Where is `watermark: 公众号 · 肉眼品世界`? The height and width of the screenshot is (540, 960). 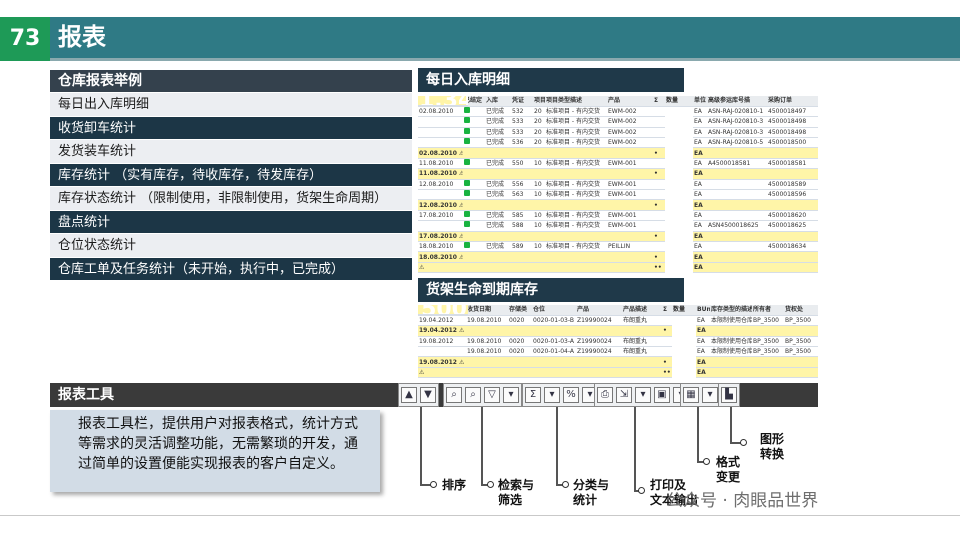
watermark: 公众号 · 肉眼品世界 is located at coordinates (742, 501).